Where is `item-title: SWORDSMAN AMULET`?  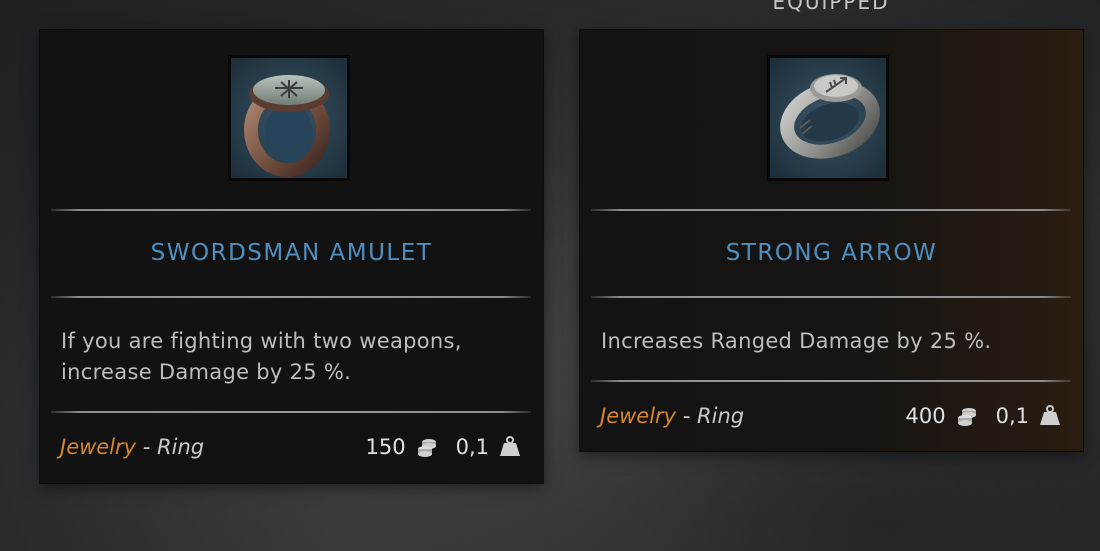
item-title: SWORDSMAN AMULET is located at coordinates (291, 253).